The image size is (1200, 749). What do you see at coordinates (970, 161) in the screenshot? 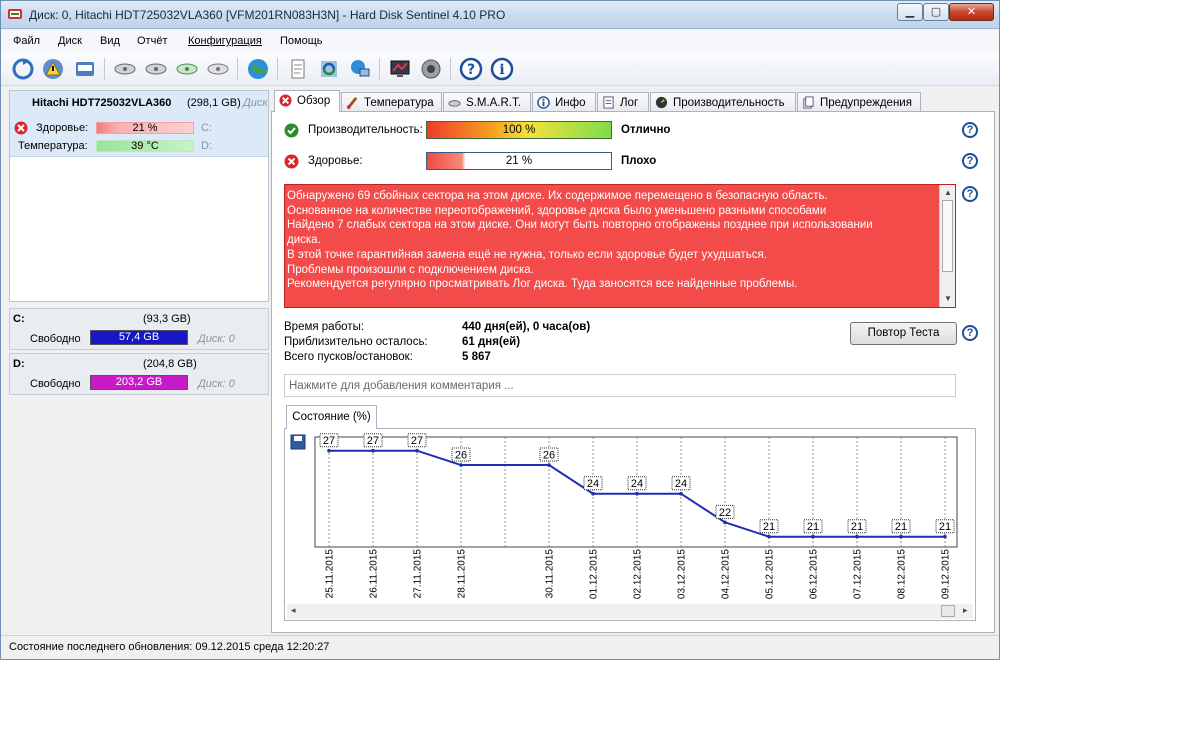
I see `health-help-icon: ?` at bounding box center [970, 161].